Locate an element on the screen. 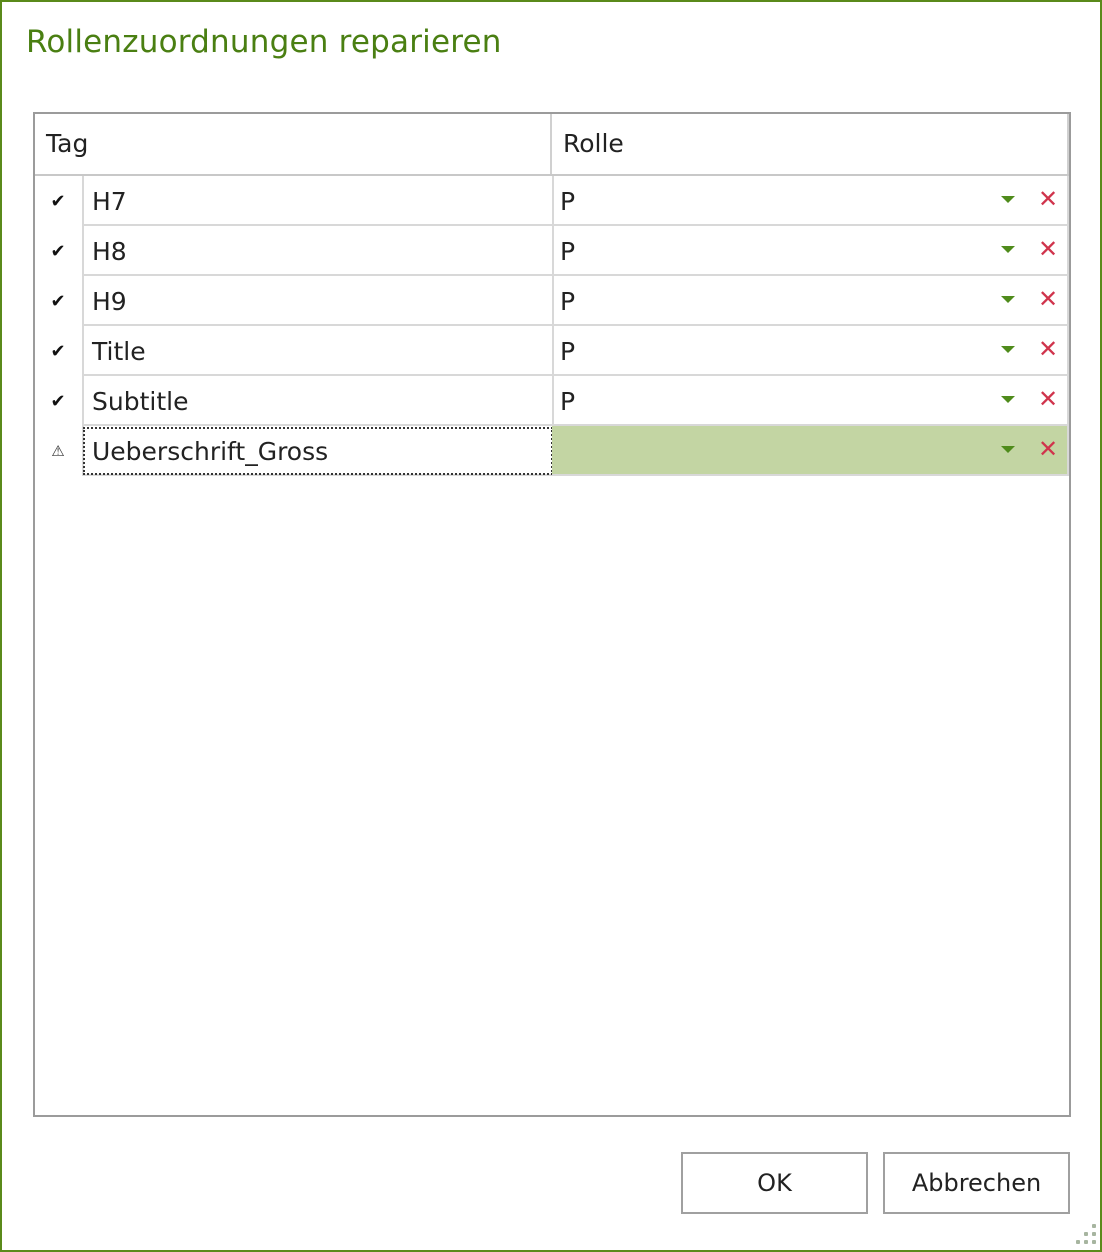 Image resolution: width=1102 pixels, height=1252 pixels. column-header-tag-label: Tag is located at coordinates (67, 143).